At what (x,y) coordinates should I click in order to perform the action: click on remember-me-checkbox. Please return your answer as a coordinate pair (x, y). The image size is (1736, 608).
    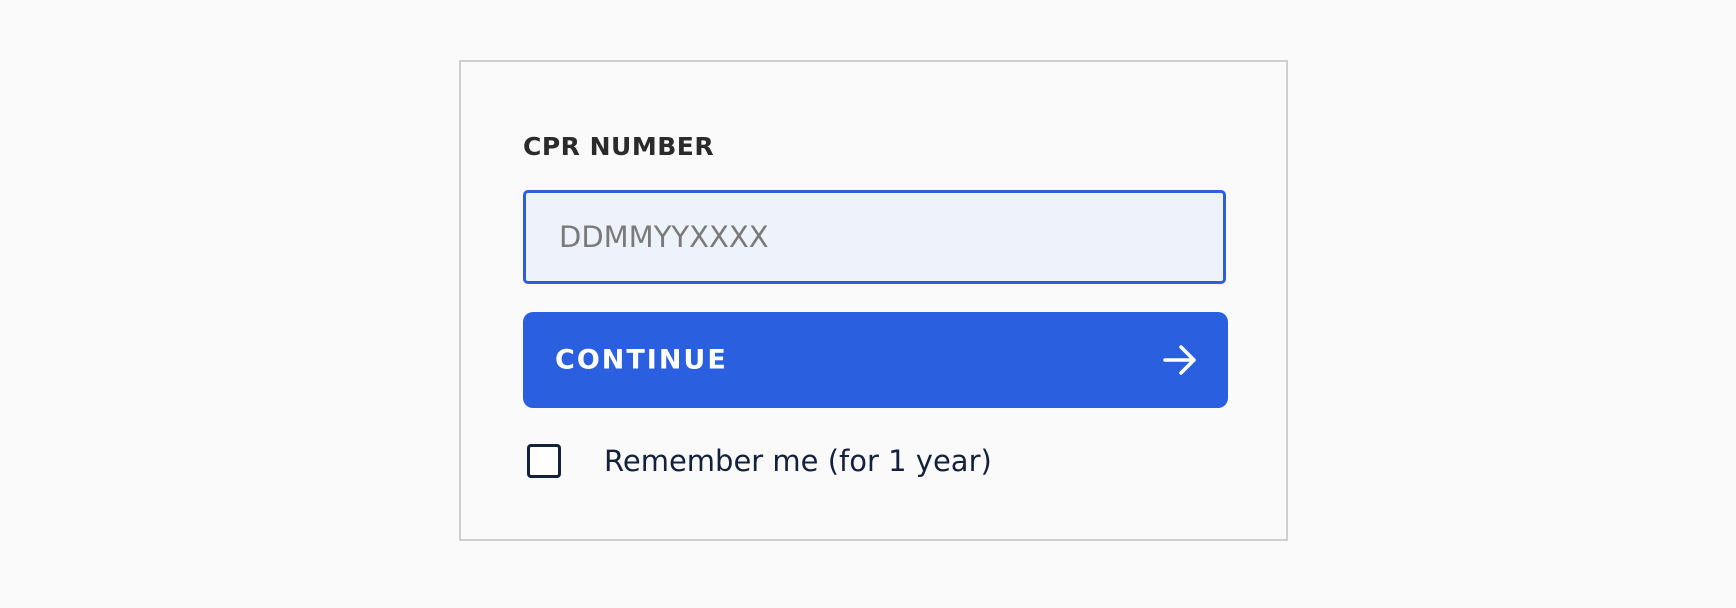
    Looking at the image, I should click on (544, 461).